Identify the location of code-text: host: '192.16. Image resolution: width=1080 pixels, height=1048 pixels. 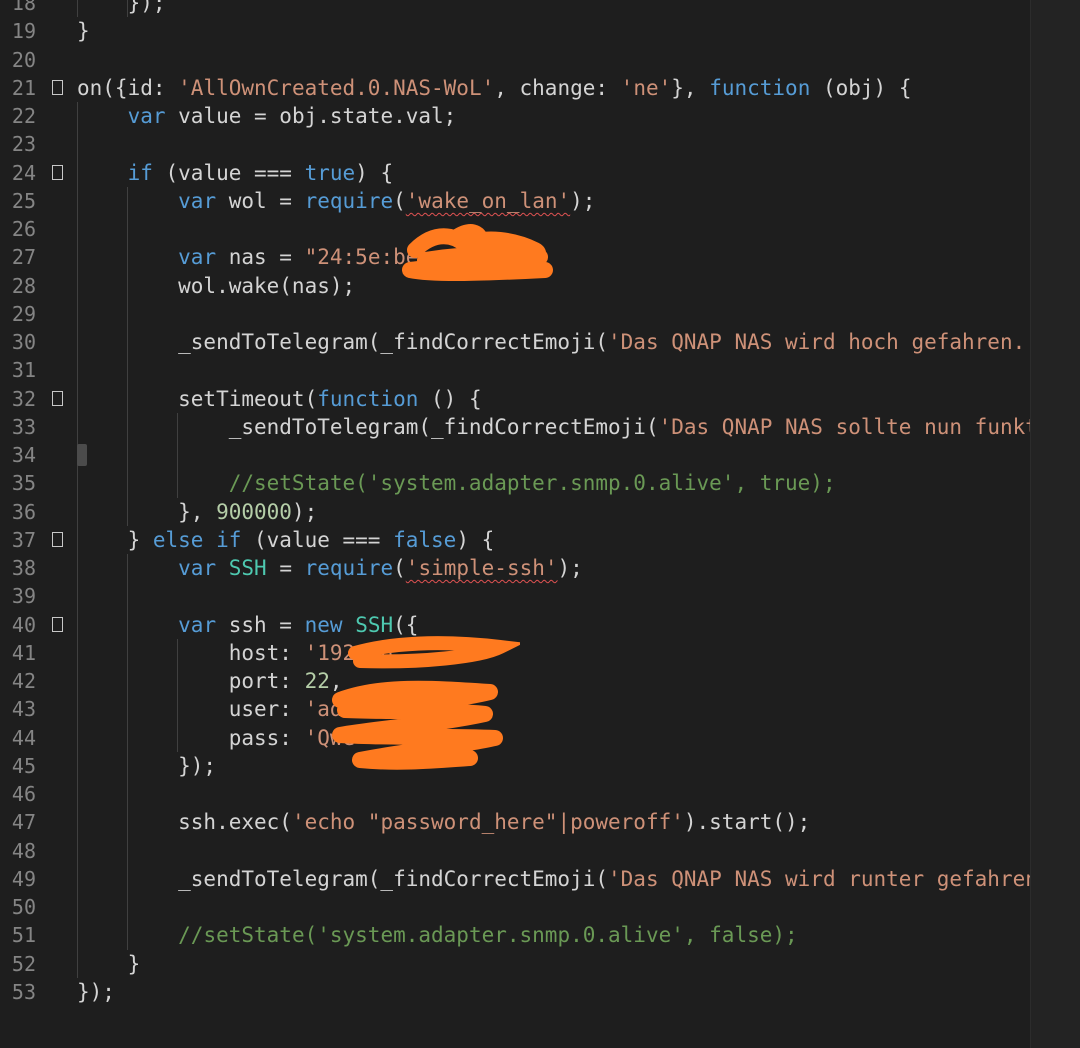
(235, 653).